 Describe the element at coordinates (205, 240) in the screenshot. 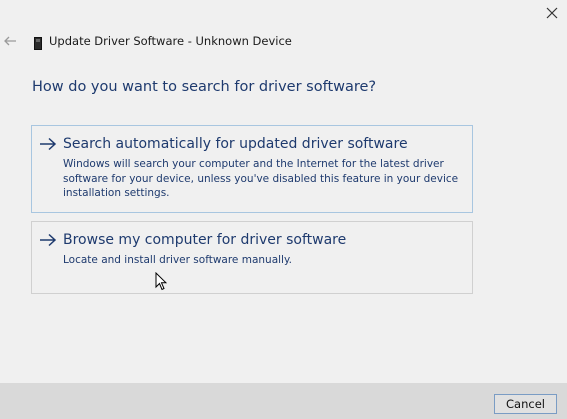

I see `option-title: Browse my computer for driver software` at that location.